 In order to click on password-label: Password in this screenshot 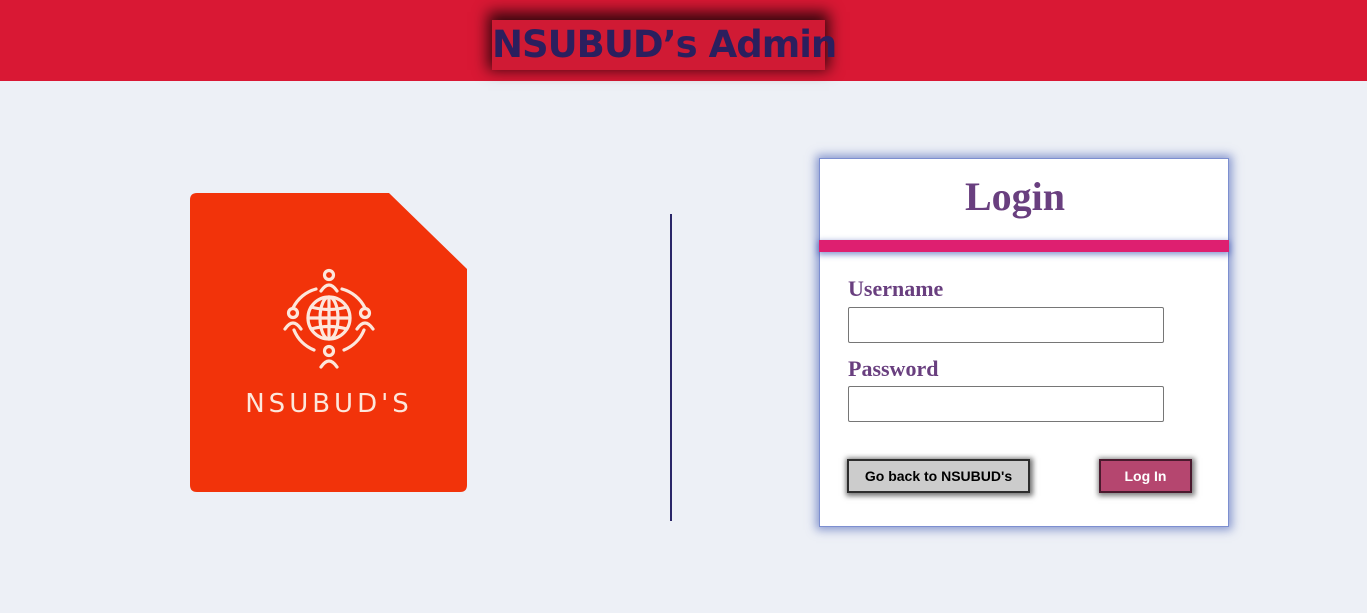, I will do `click(893, 368)`.